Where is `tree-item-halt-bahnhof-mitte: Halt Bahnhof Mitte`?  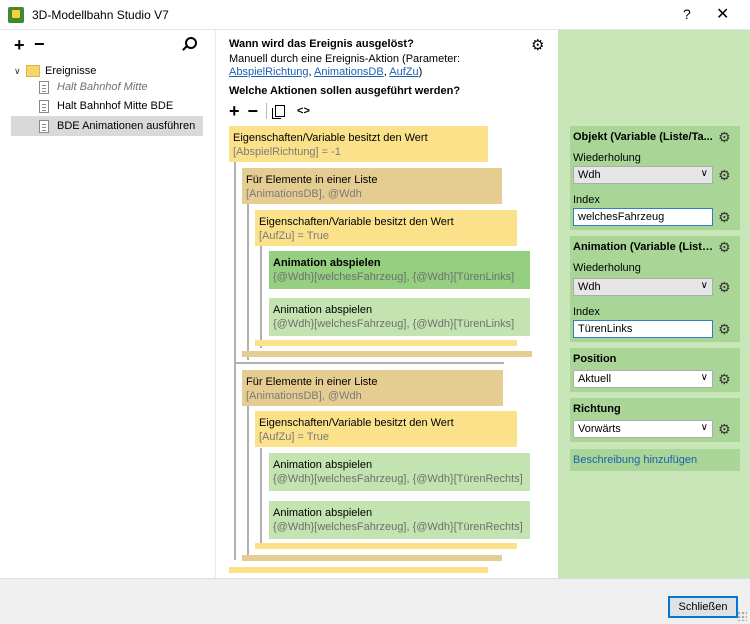
tree-item-halt-bahnhof-mitte: Halt Bahnhof Mitte is located at coordinates (107, 87).